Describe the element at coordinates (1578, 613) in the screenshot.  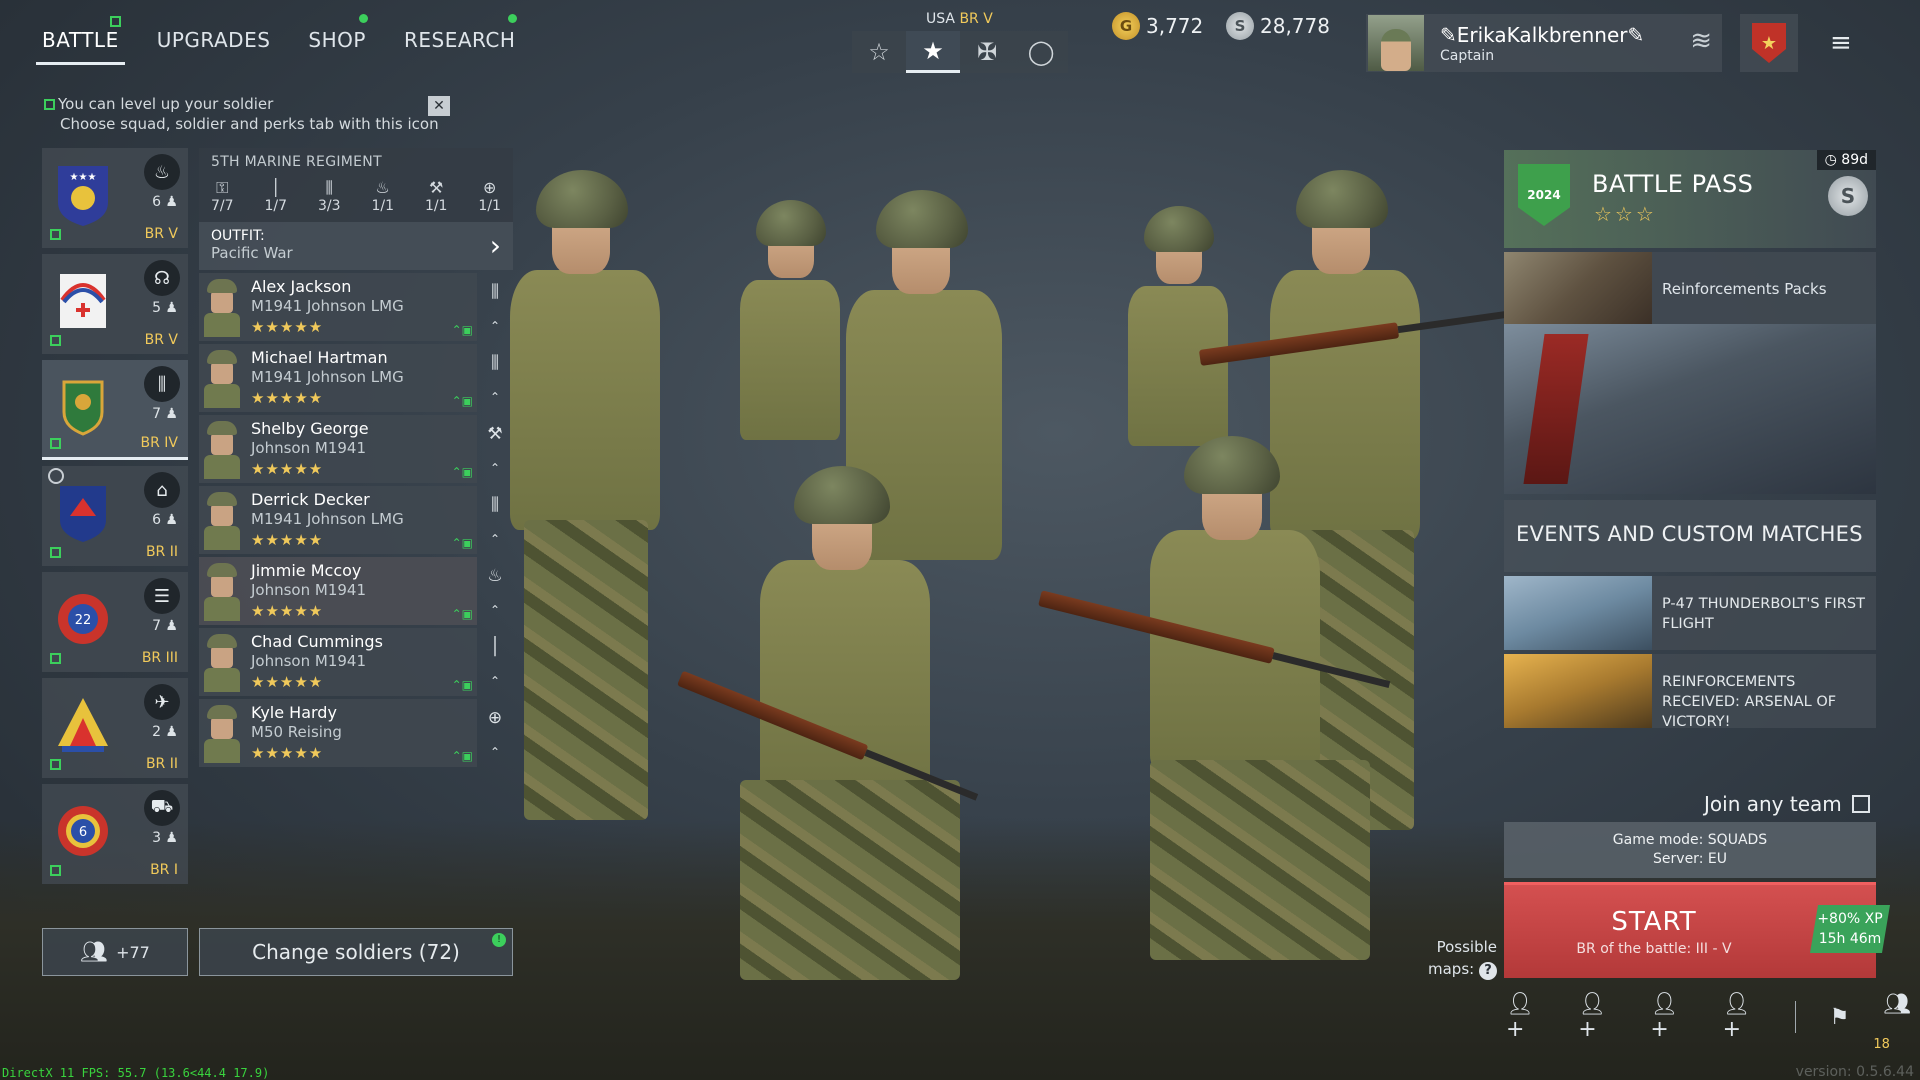
I see `p47-thumbnail` at that location.